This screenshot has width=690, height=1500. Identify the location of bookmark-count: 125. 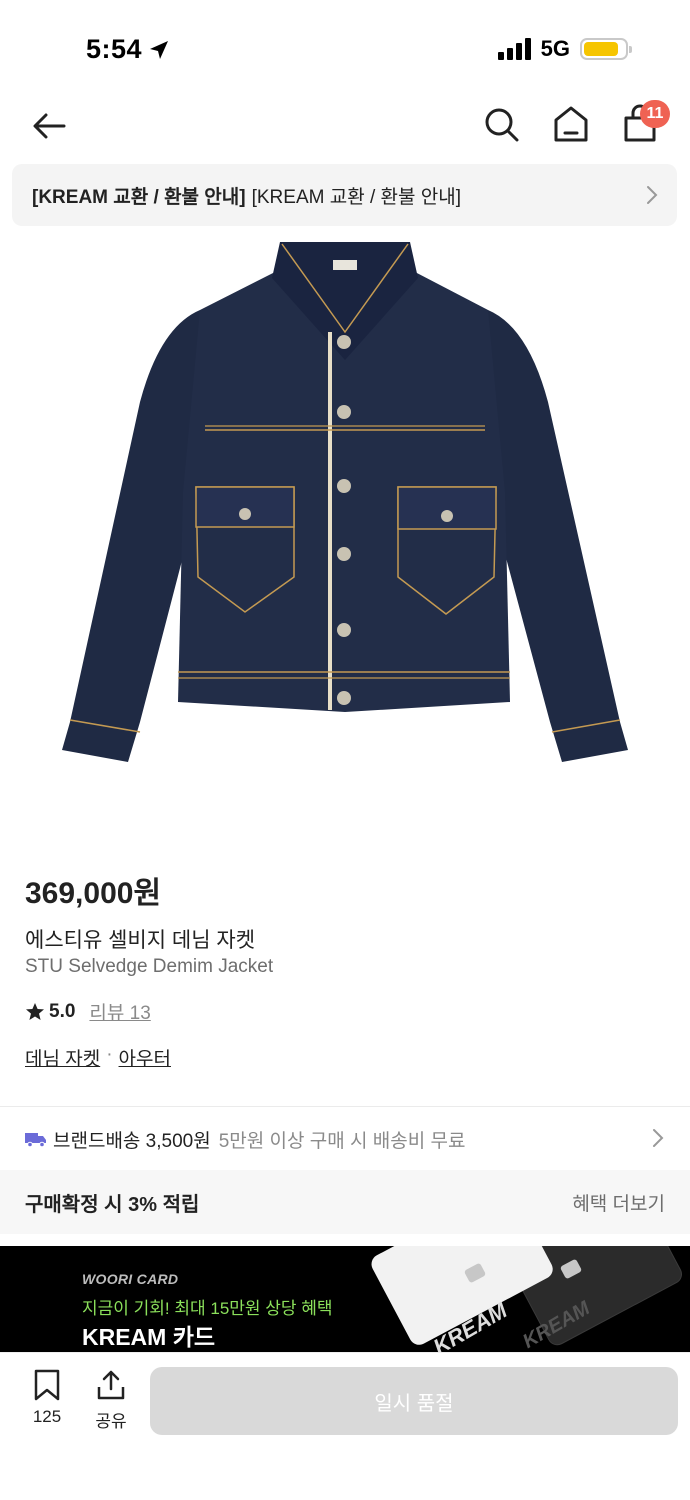
(47, 1416).